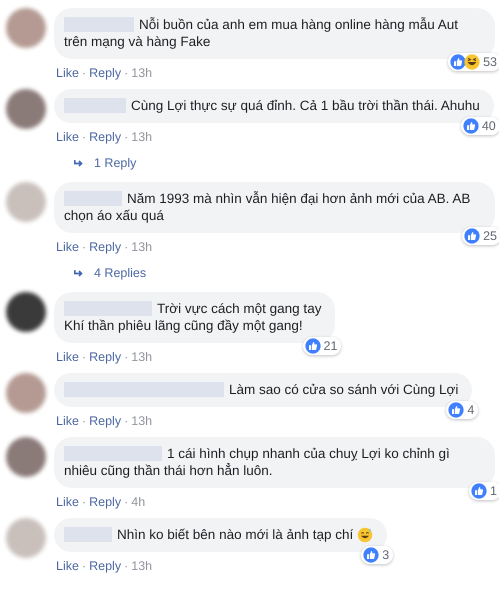  Describe the element at coordinates (479, 126) in the screenshot. I see `reaction-count: 40` at that location.